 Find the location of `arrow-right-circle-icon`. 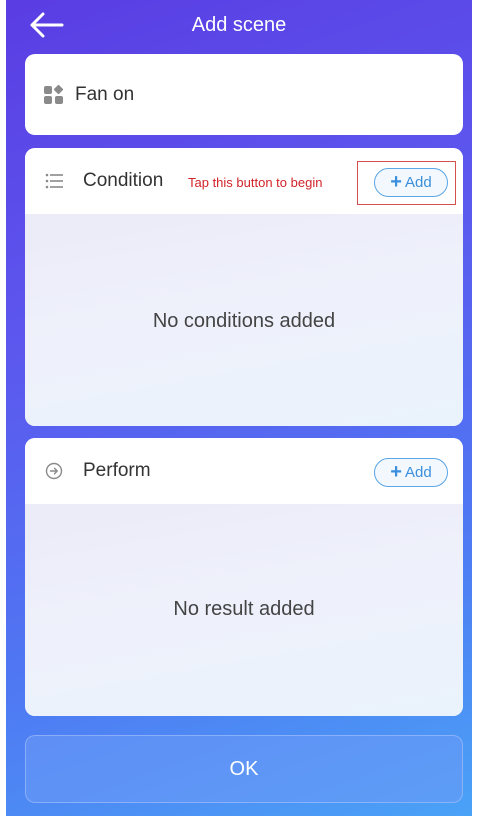

arrow-right-circle-icon is located at coordinates (54, 471).